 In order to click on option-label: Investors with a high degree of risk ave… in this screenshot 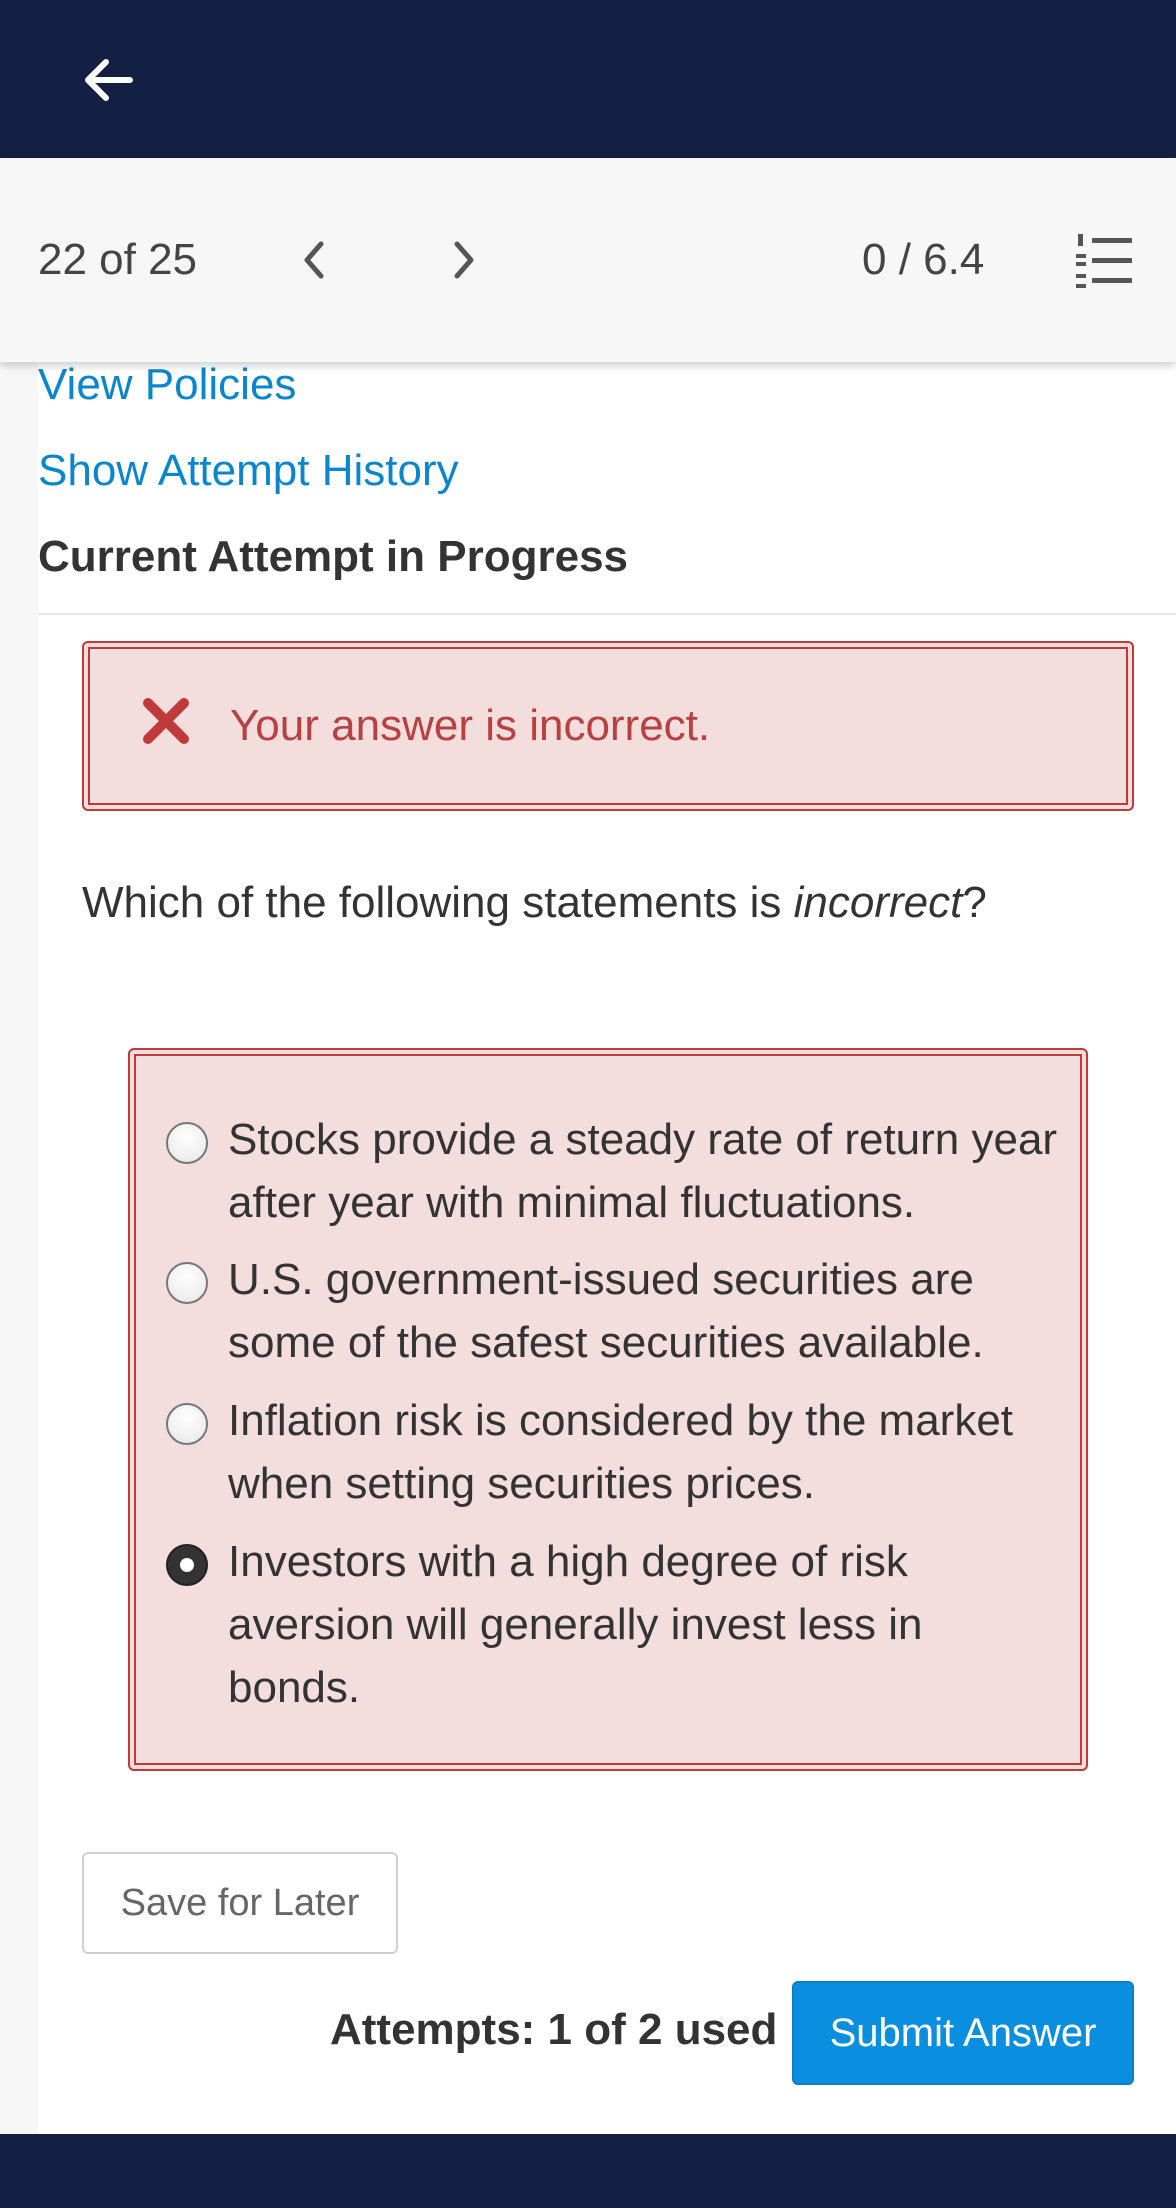, I will do `click(575, 1624)`.